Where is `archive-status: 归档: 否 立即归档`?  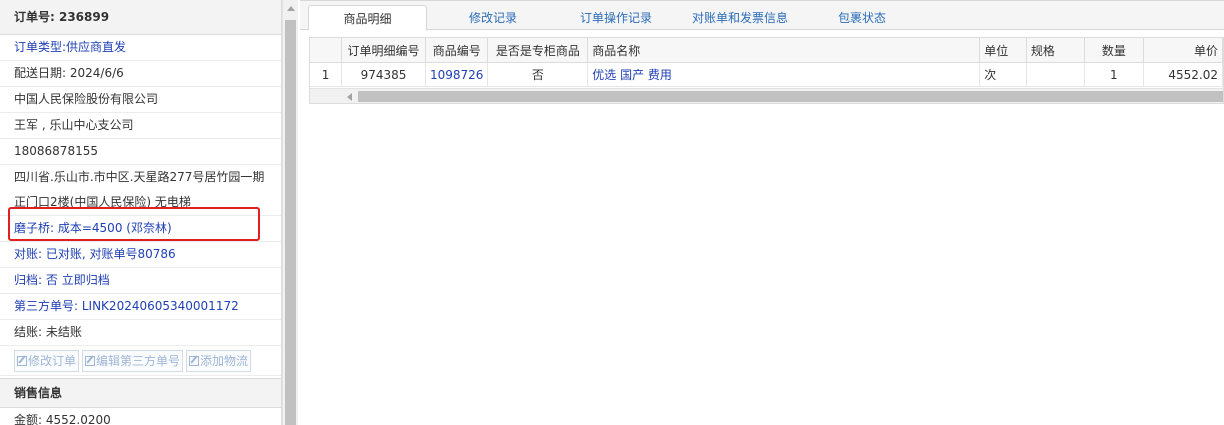 archive-status: 归档: 否 立即归档 is located at coordinates (140, 281).